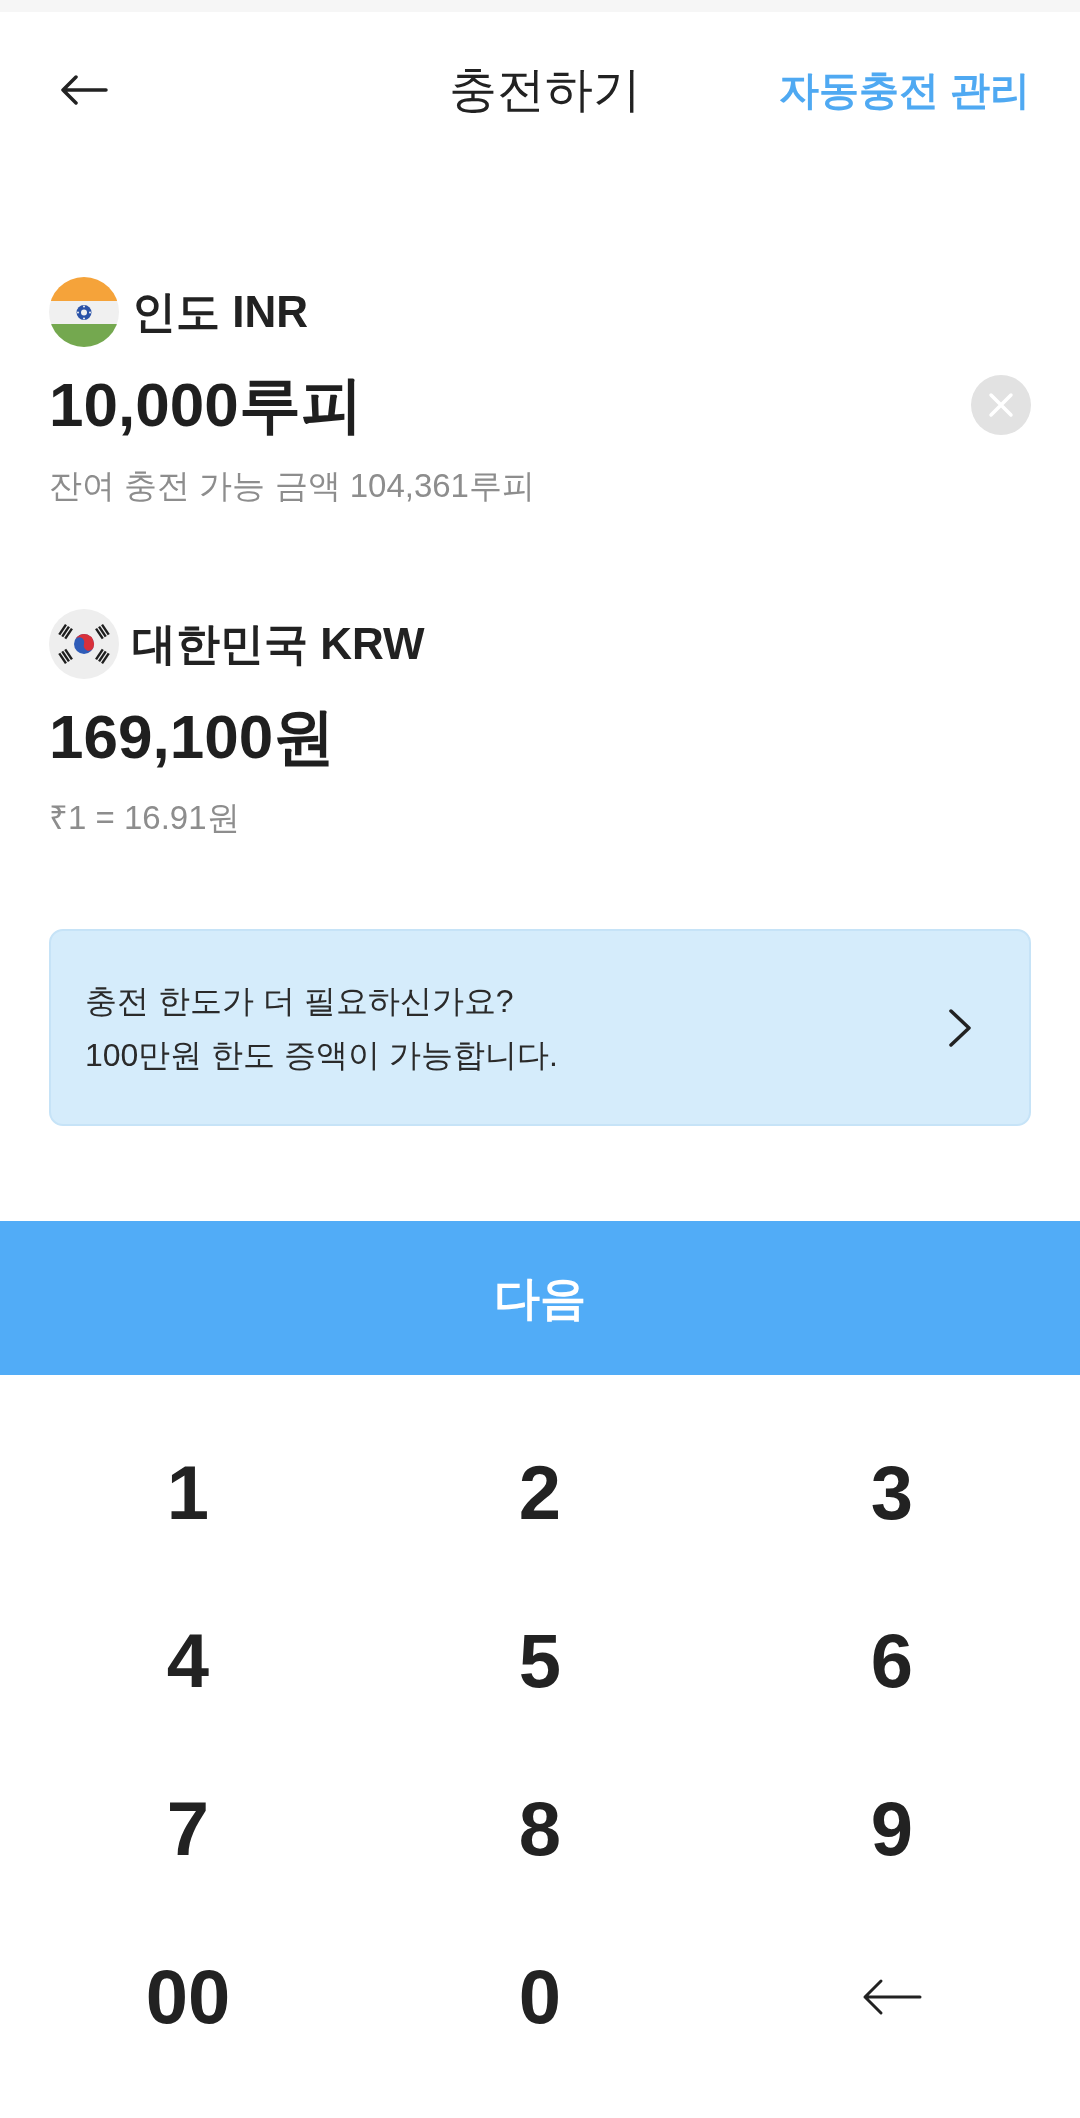 This screenshot has height=2118, width=1080. What do you see at coordinates (540, 1997) in the screenshot?
I see `keypad-key: 0` at bounding box center [540, 1997].